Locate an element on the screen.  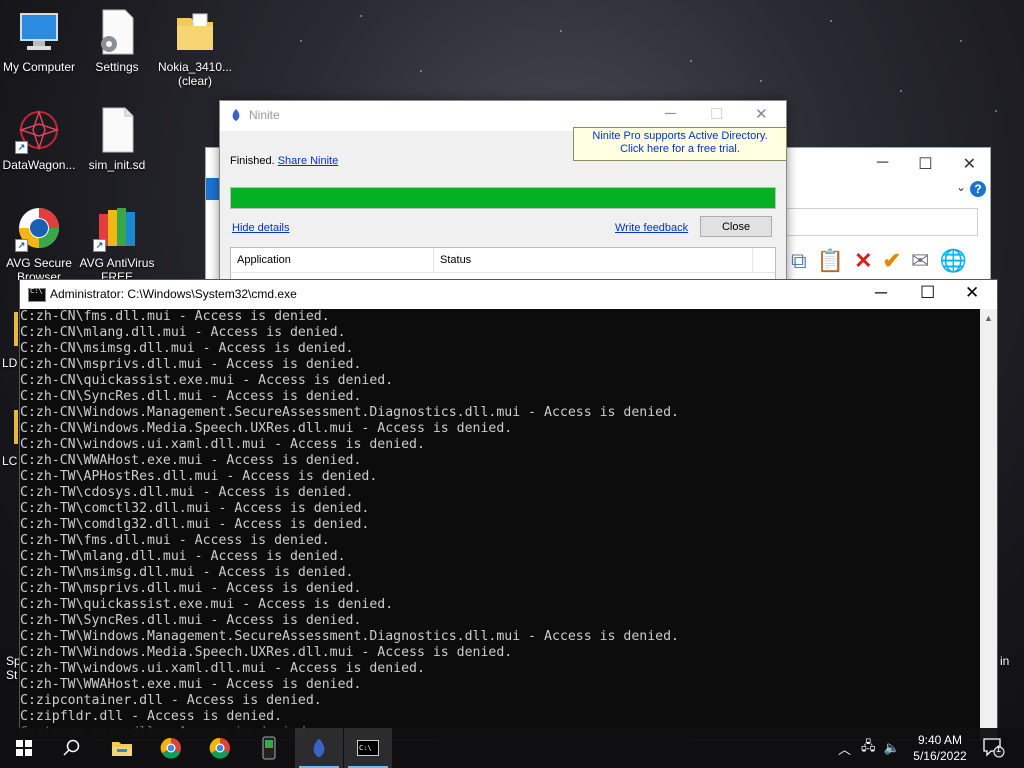
desktop-icon-avg-browser: ↗ AVG Secure Browser is located at coordinates (39, 242).